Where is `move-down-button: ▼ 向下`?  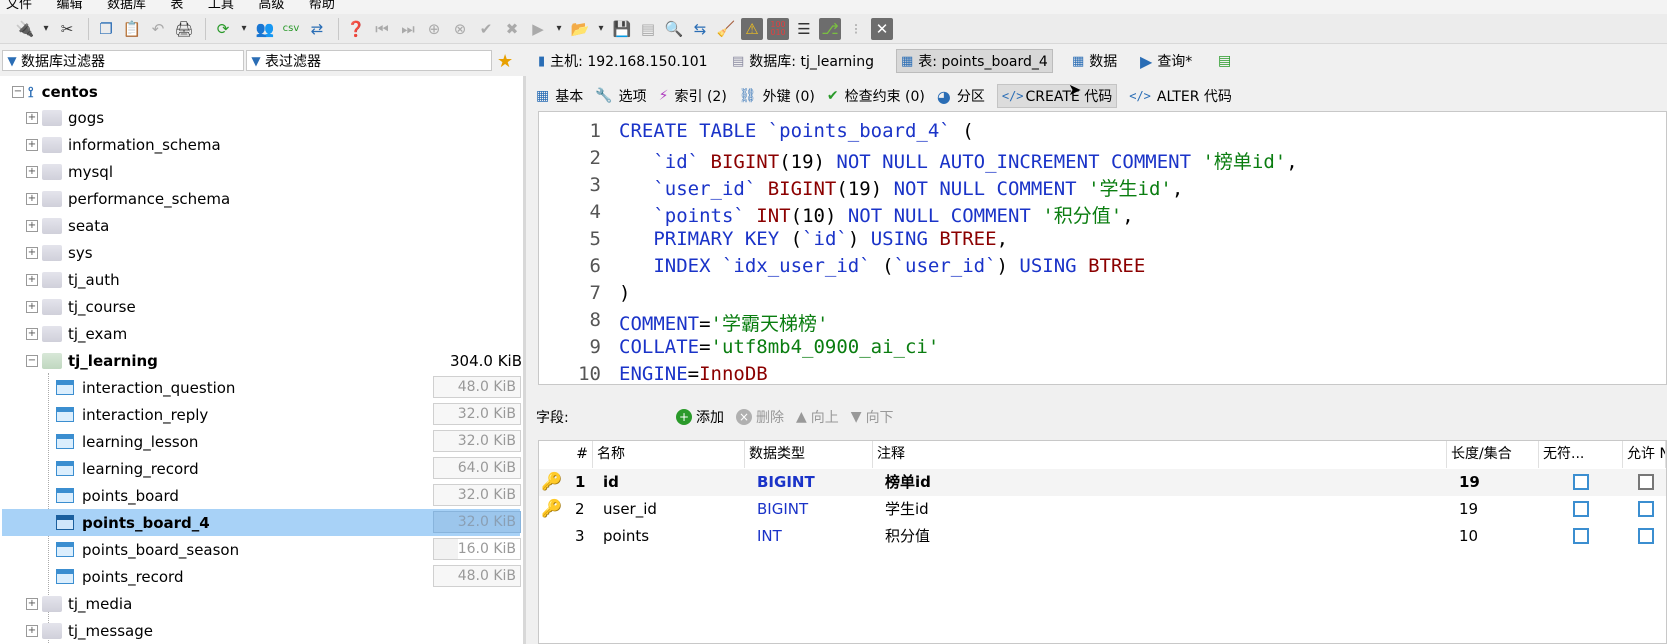
move-down-button: ▼ 向下 is located at coordinates (872, 417).